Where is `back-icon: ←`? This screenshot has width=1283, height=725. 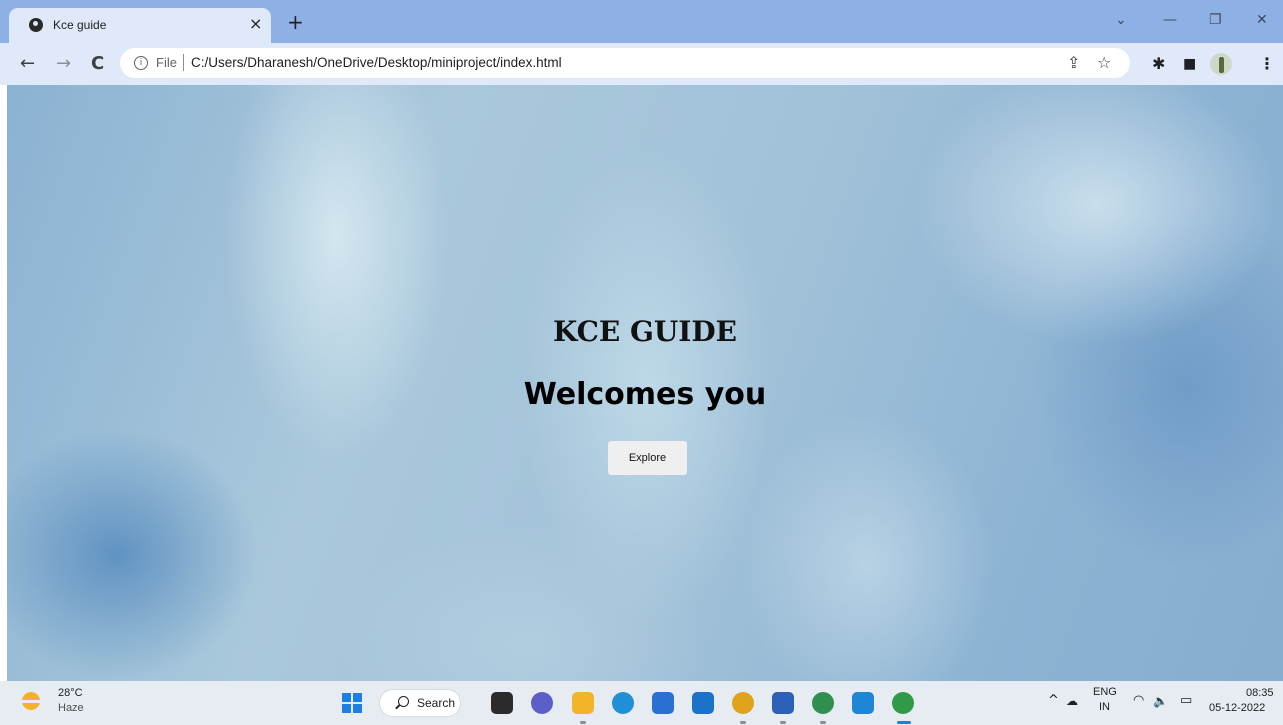
back-icon: ← is located at coordinates (27, 64).